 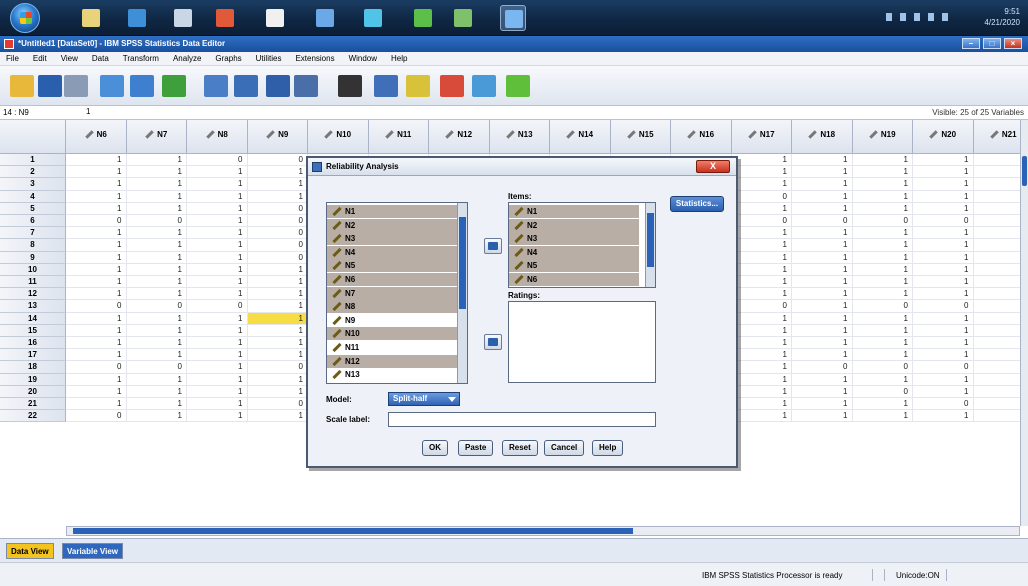 What do you see at coordinates (156, 137) in the screenshot?
I see `column-header: N7` at bounding box center [156, 137].